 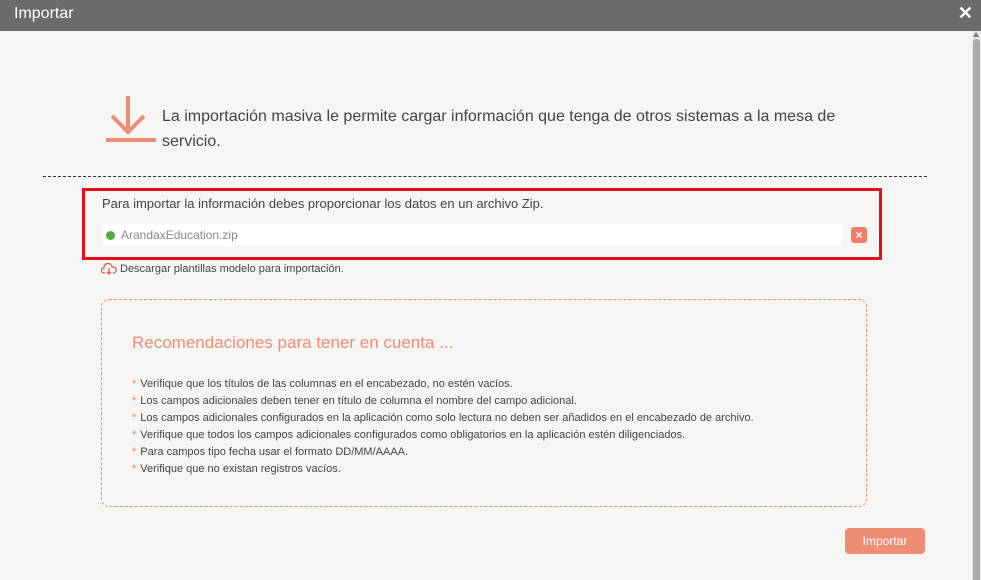 I want to click on file-status-dot-icon, so click(x=110, y=235).